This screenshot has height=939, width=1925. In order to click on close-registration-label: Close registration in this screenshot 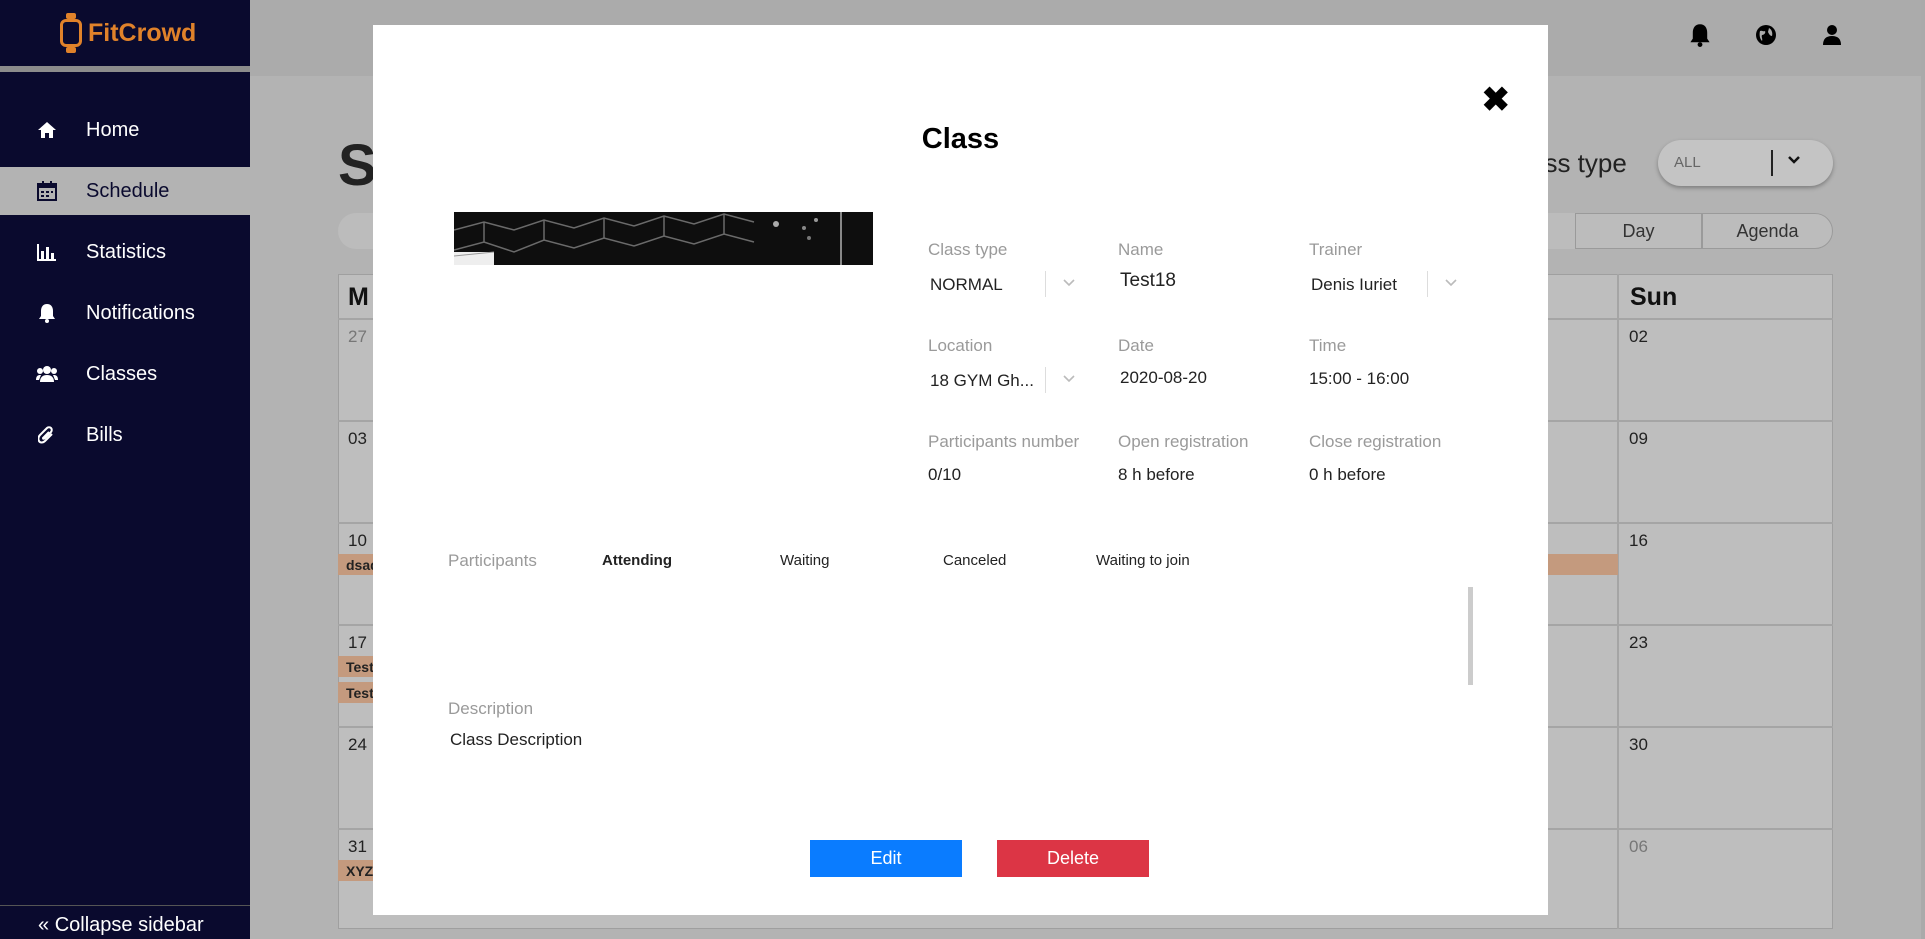, I will do `click(1375, 441)`.